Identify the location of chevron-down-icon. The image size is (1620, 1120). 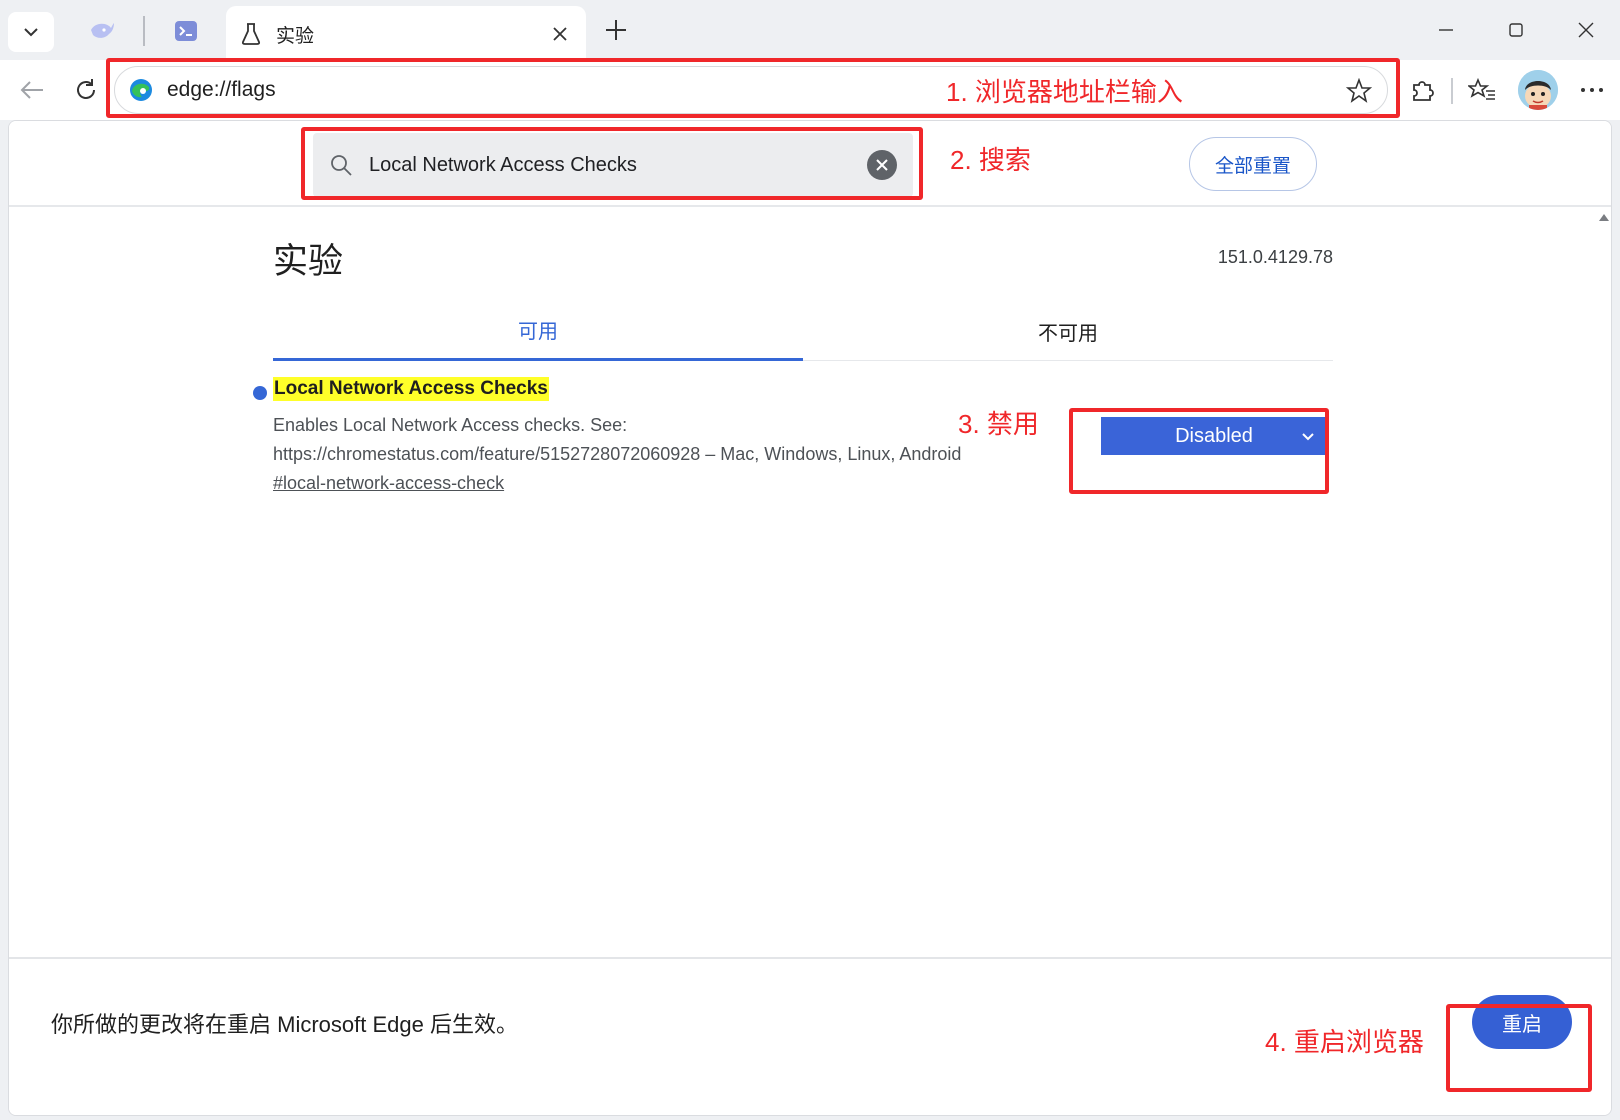
(31, 32).